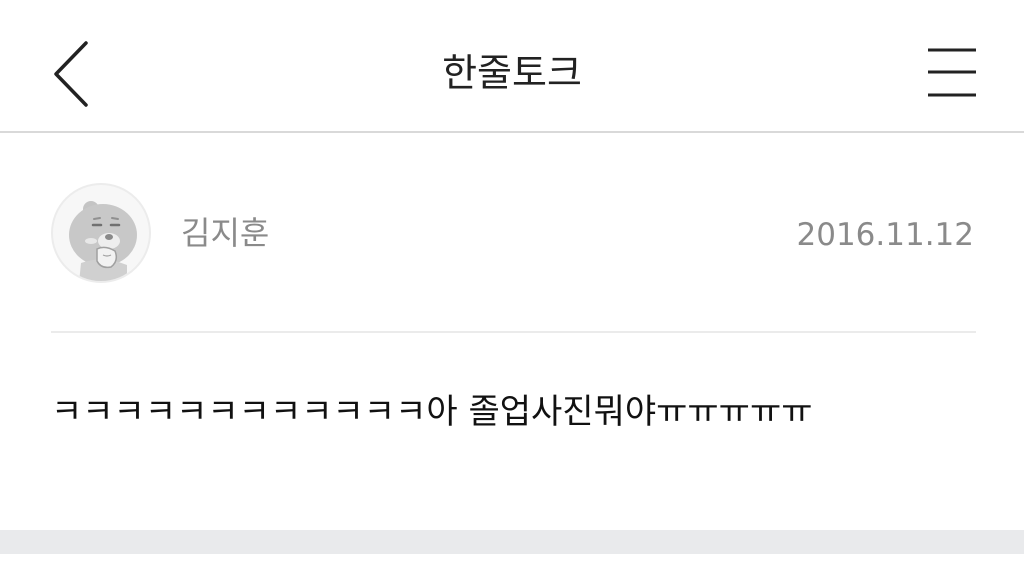 The width and height of the screenshot is (1024, 577). What do you see at coordinates (225, 233) in the screenshot?
I see `author-name: 김지훈` at bounding box center [225, 233].